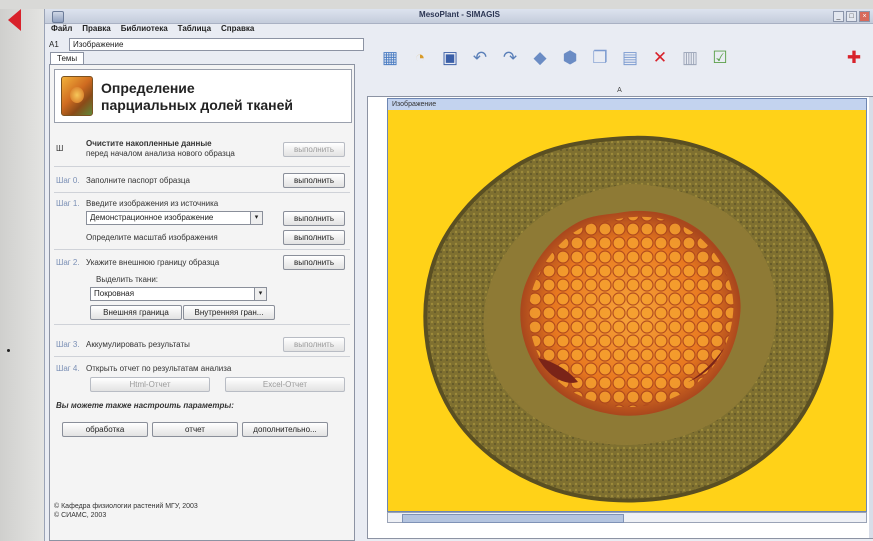 The image size is (873, 541). What do you see at coordinates (54, 44) in the screenshot?
I see `cell-reference: A1` at bounding box center [54, 44].